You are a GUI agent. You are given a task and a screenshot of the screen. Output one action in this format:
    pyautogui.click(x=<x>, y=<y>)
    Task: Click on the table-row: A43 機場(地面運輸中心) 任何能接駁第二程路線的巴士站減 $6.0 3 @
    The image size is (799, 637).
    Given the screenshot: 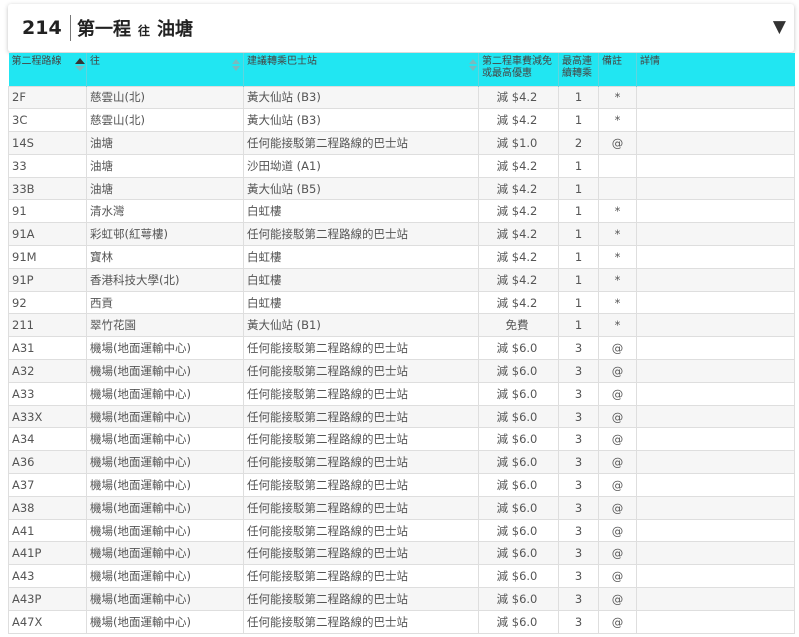 What is the action you would take?
    pyautogui.click(x=401, y=576)
    